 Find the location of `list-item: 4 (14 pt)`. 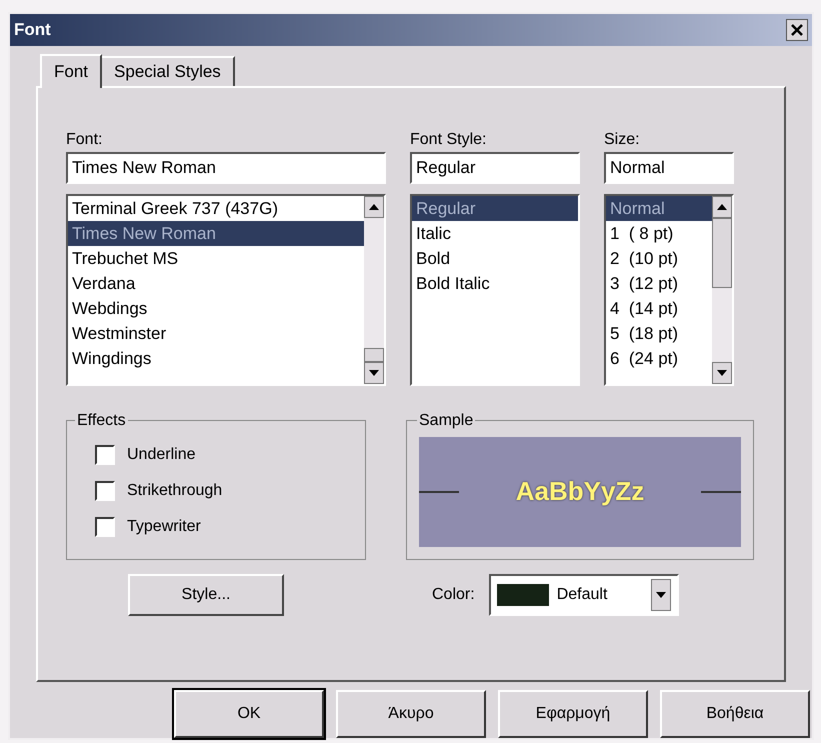

list-item: 4 (14 pt) is located at coordinates (659, 308).